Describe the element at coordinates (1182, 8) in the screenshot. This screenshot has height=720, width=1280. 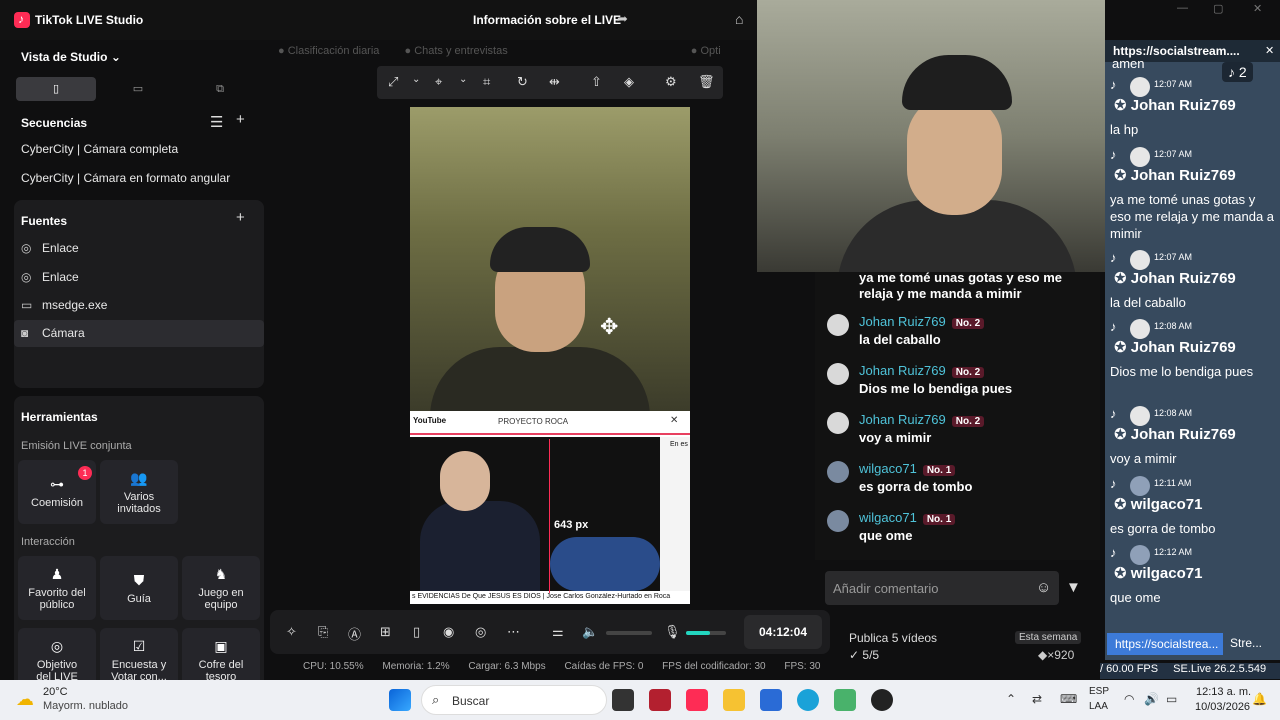
I see `minimize-icon: —` at that location.